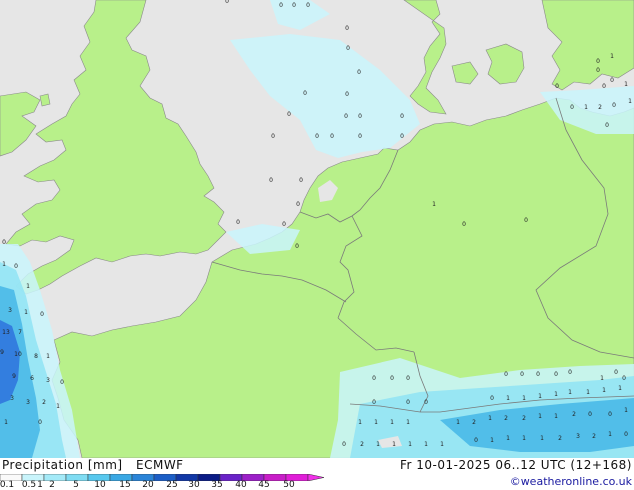 The image size is (634, 490). What do you see at coordinates (29, 485) in the screenshot?
I see `scale-label: 0.5` at bounding box center [29, 485].